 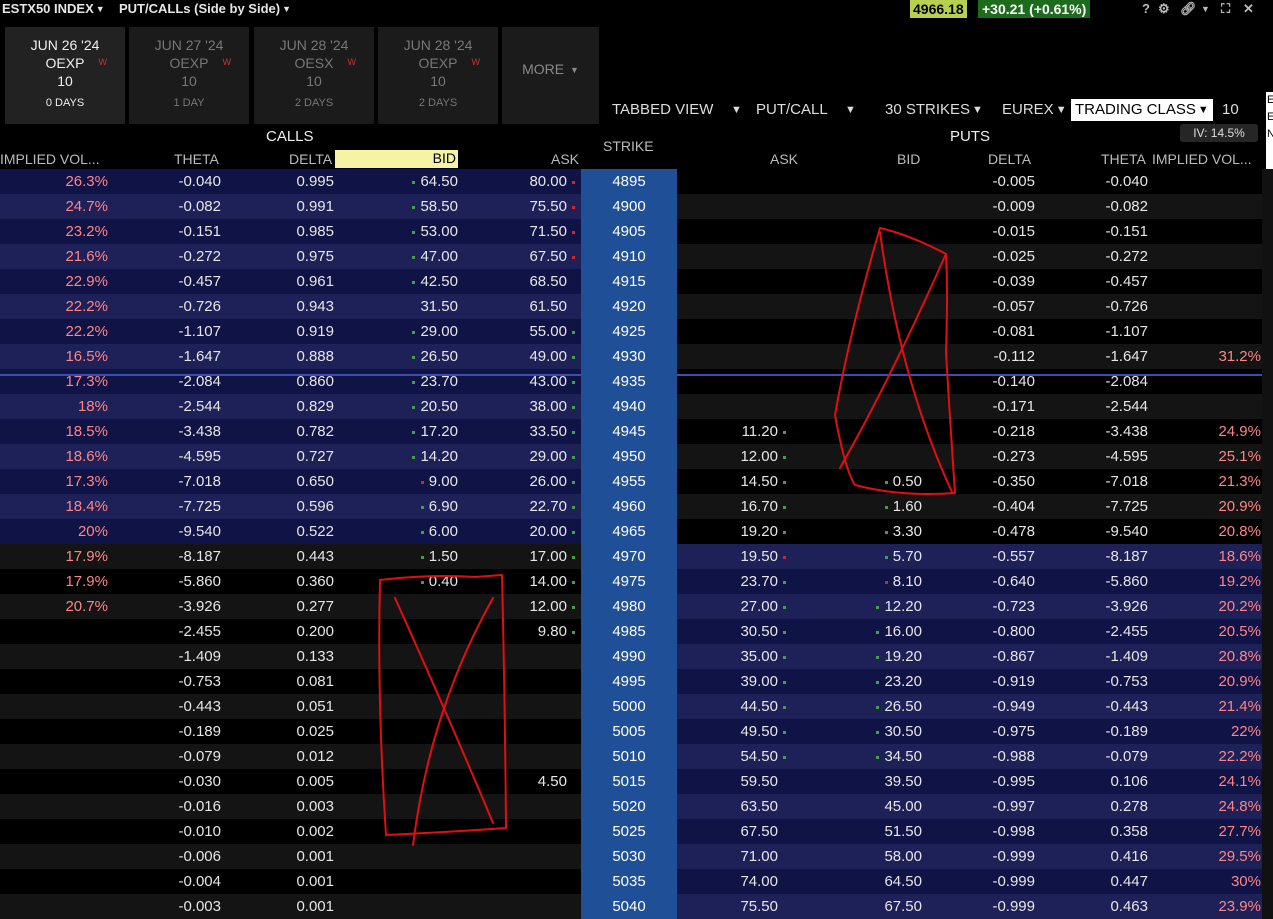 What do you see at coordinates (636, 731) in the screenshot?
I see `table-row: -0.189 0.025 5005 49.50 30.50 -0.975 -0.189 22%` at bounding box center [636, 731].